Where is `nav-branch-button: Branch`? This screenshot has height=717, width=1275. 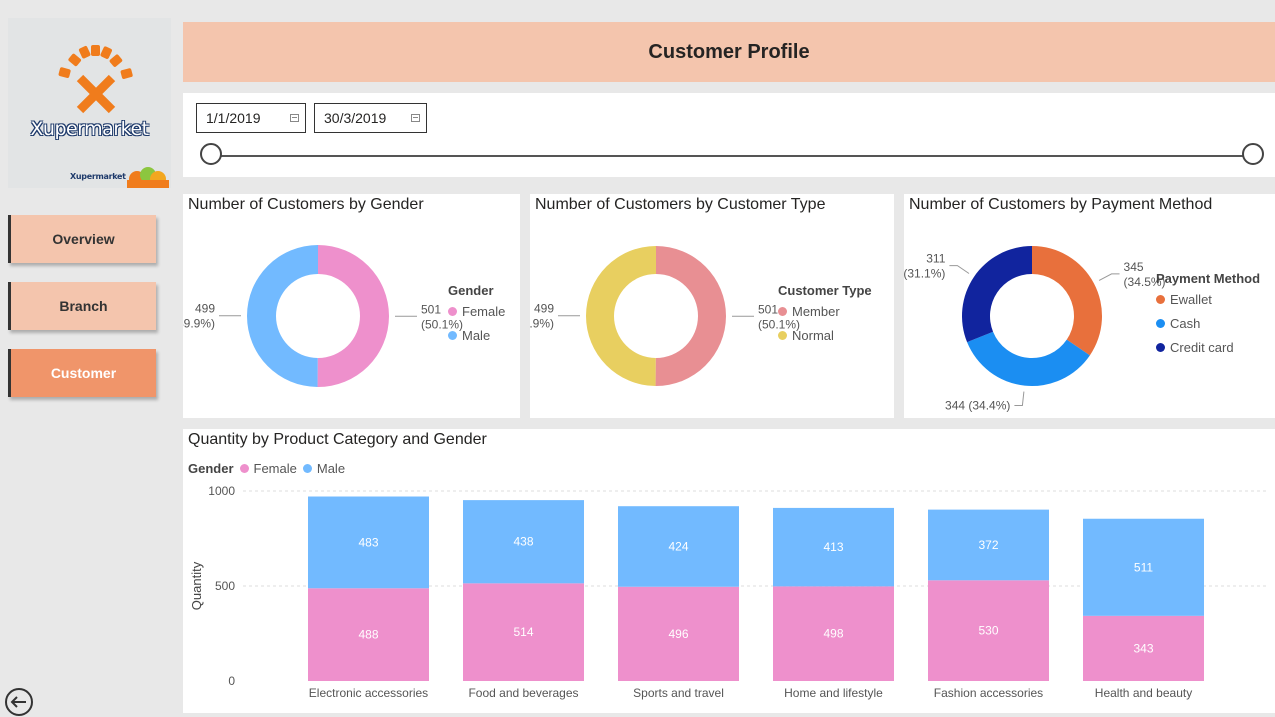 nav-branch-button: Branch is located at coordinates (82, 306).